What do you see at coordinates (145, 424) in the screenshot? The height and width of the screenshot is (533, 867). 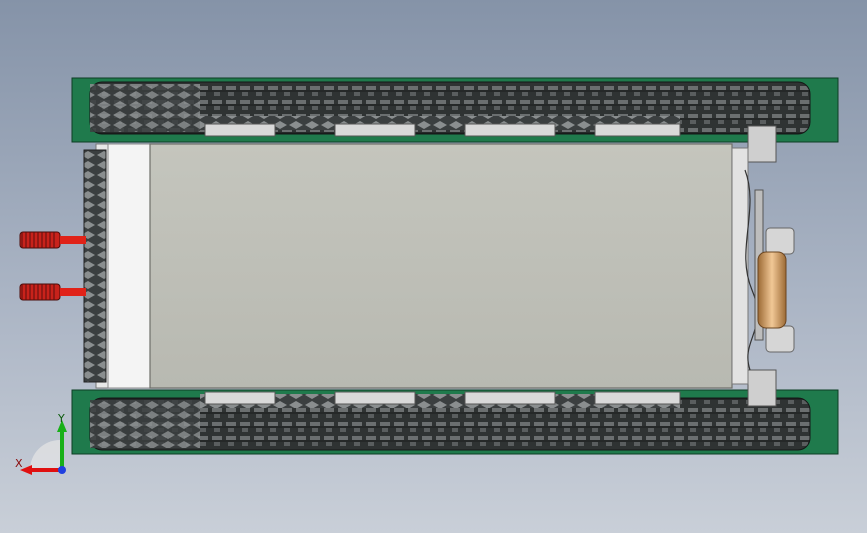 I see `bottom-front-sprocket` at bounding box center [145, 424].